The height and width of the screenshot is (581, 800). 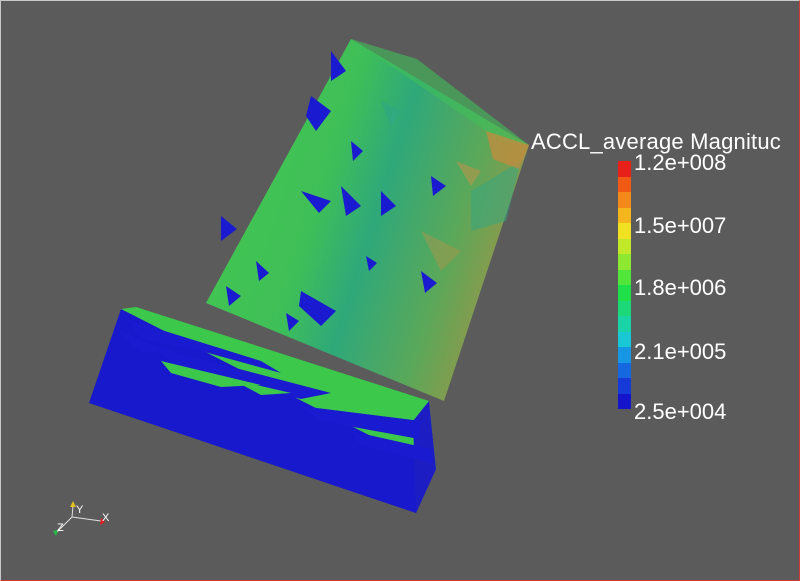 I want to click on axis-x-label: X, so click(x=106, y=518).